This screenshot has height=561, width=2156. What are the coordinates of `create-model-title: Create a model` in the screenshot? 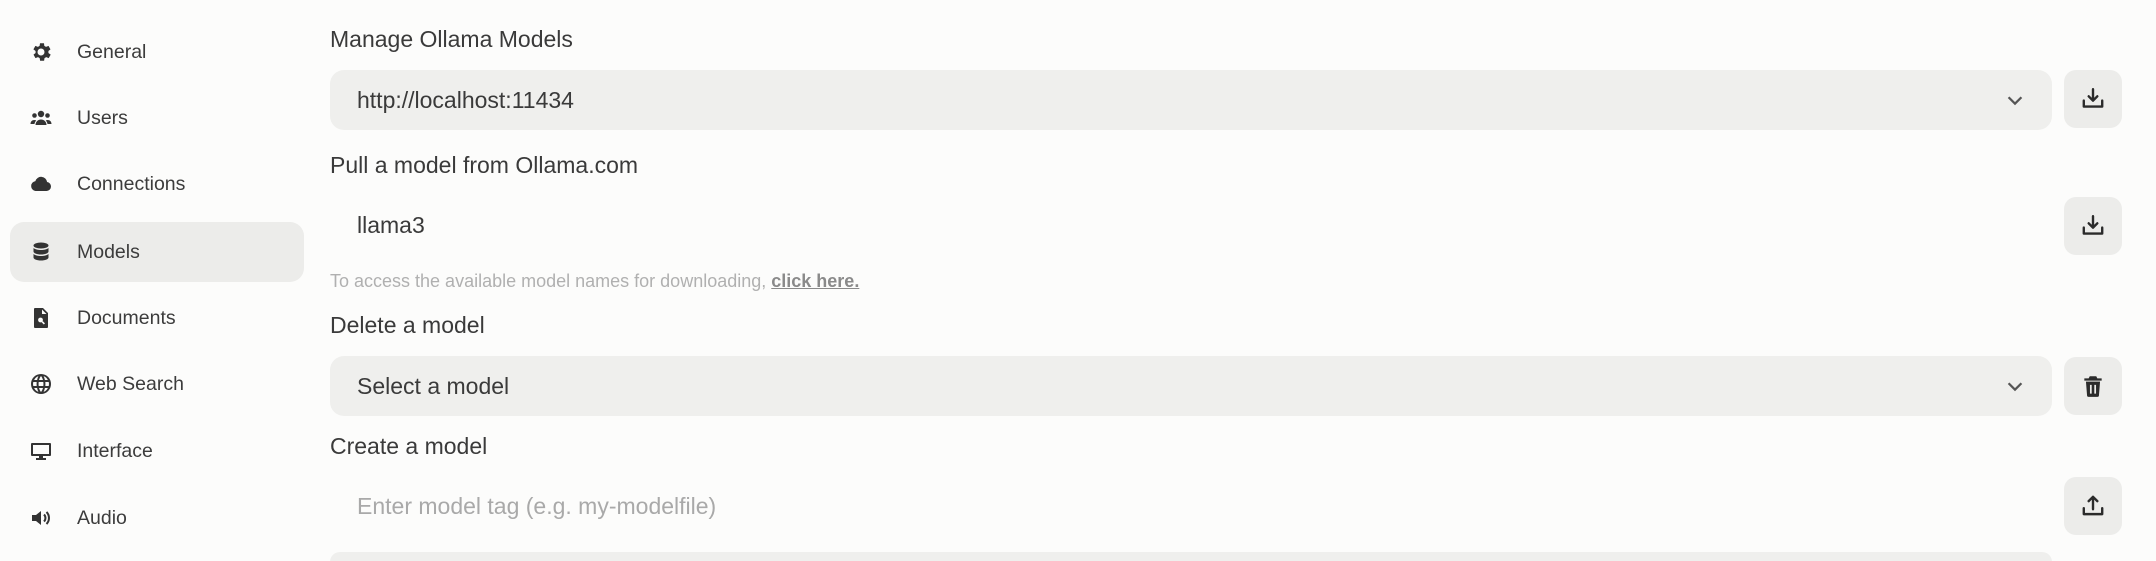 It's located at (409, 446).